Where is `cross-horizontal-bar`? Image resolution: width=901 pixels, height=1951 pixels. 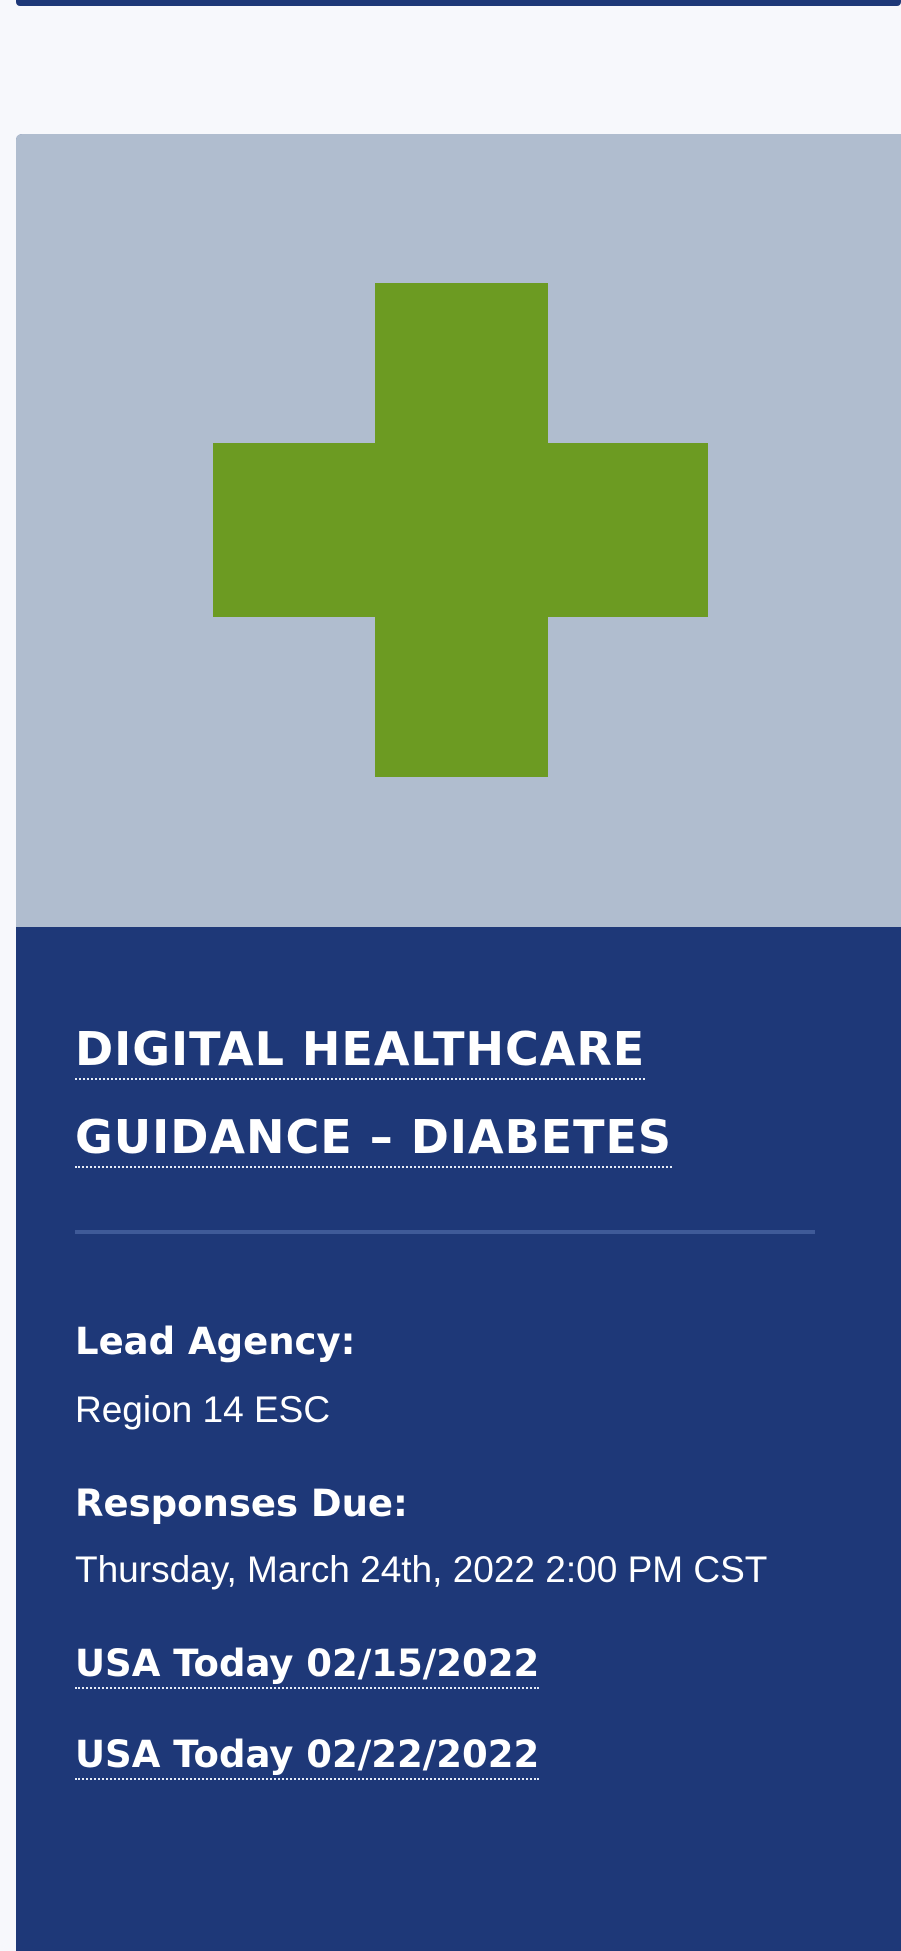 cross-horizontal-bar is located at coordinates (460, 530).